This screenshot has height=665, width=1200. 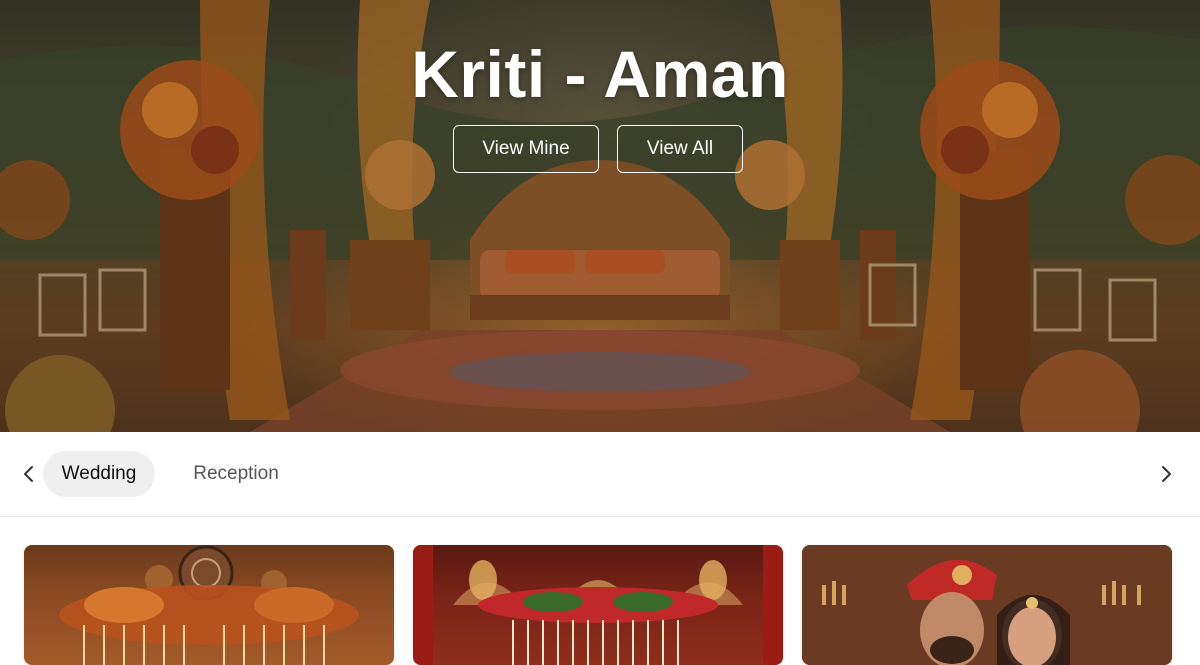 I want to click on bride-and-groom-portrait-image, so click(x=987, y=605).